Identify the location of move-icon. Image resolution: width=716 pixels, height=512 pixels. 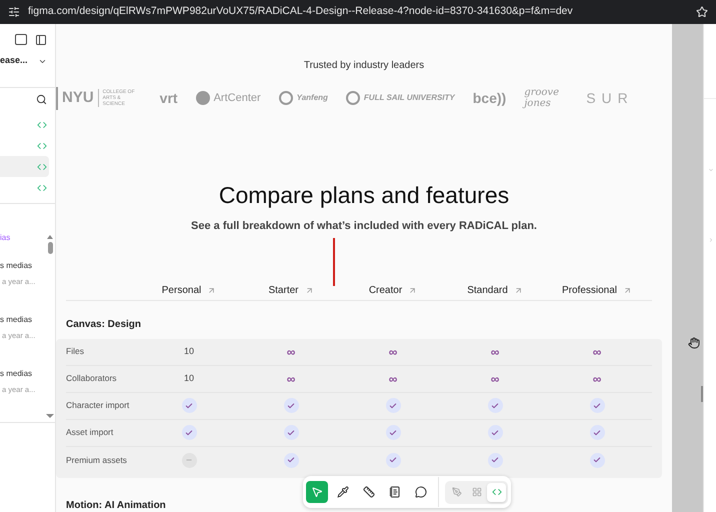
(317, 492).